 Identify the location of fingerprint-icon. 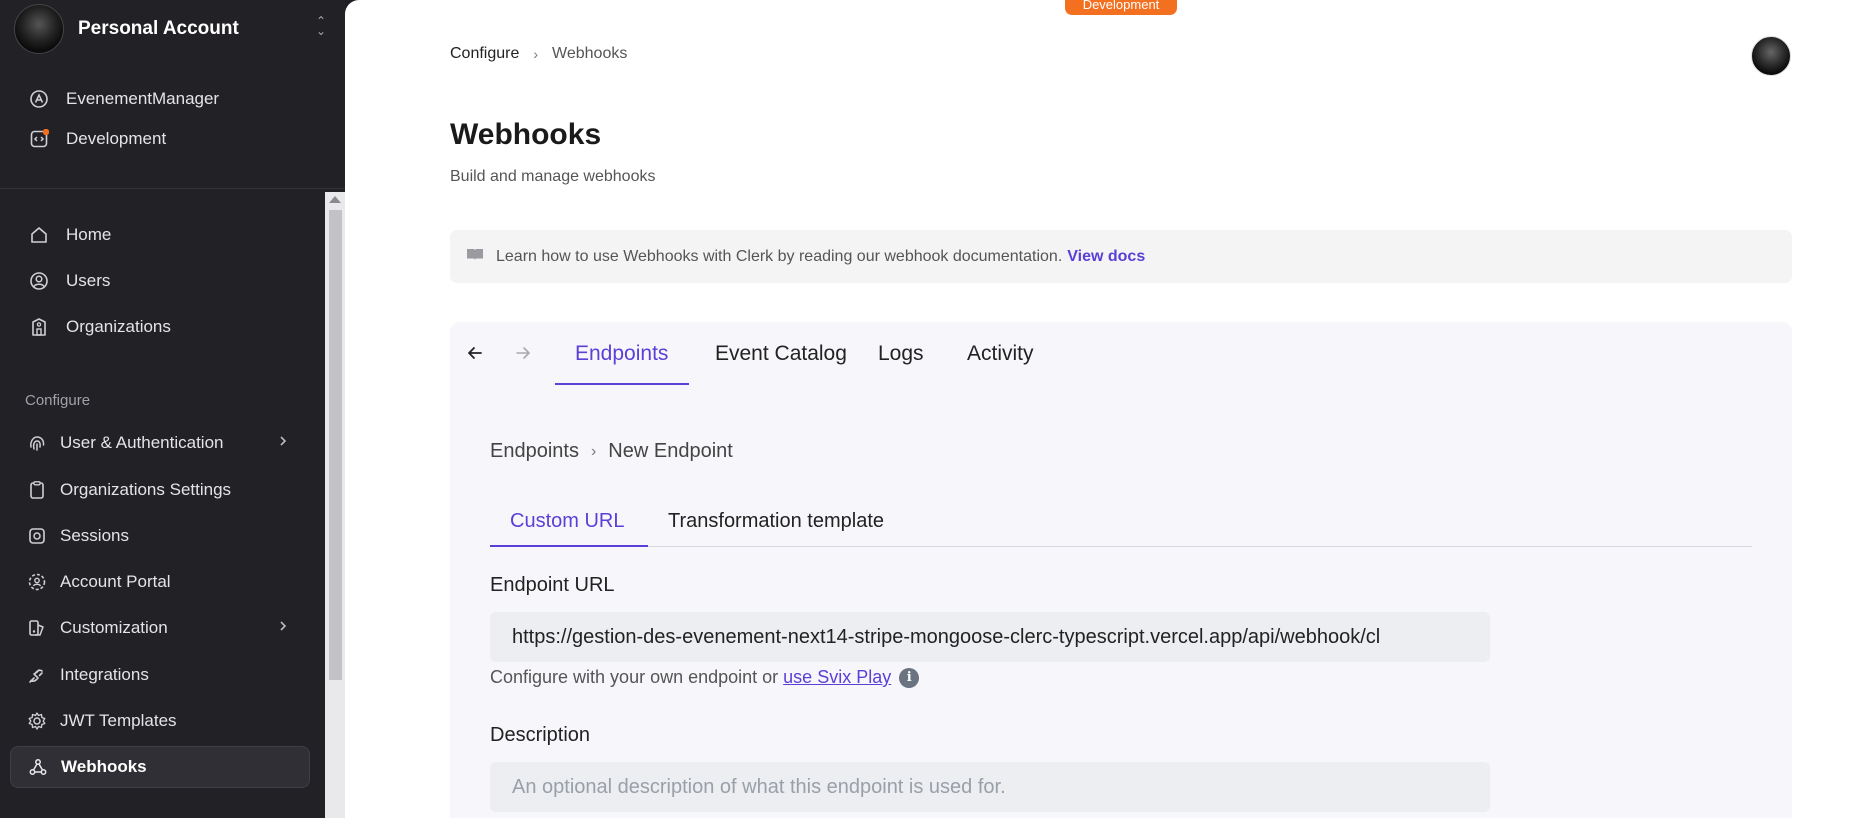
(37, 443).